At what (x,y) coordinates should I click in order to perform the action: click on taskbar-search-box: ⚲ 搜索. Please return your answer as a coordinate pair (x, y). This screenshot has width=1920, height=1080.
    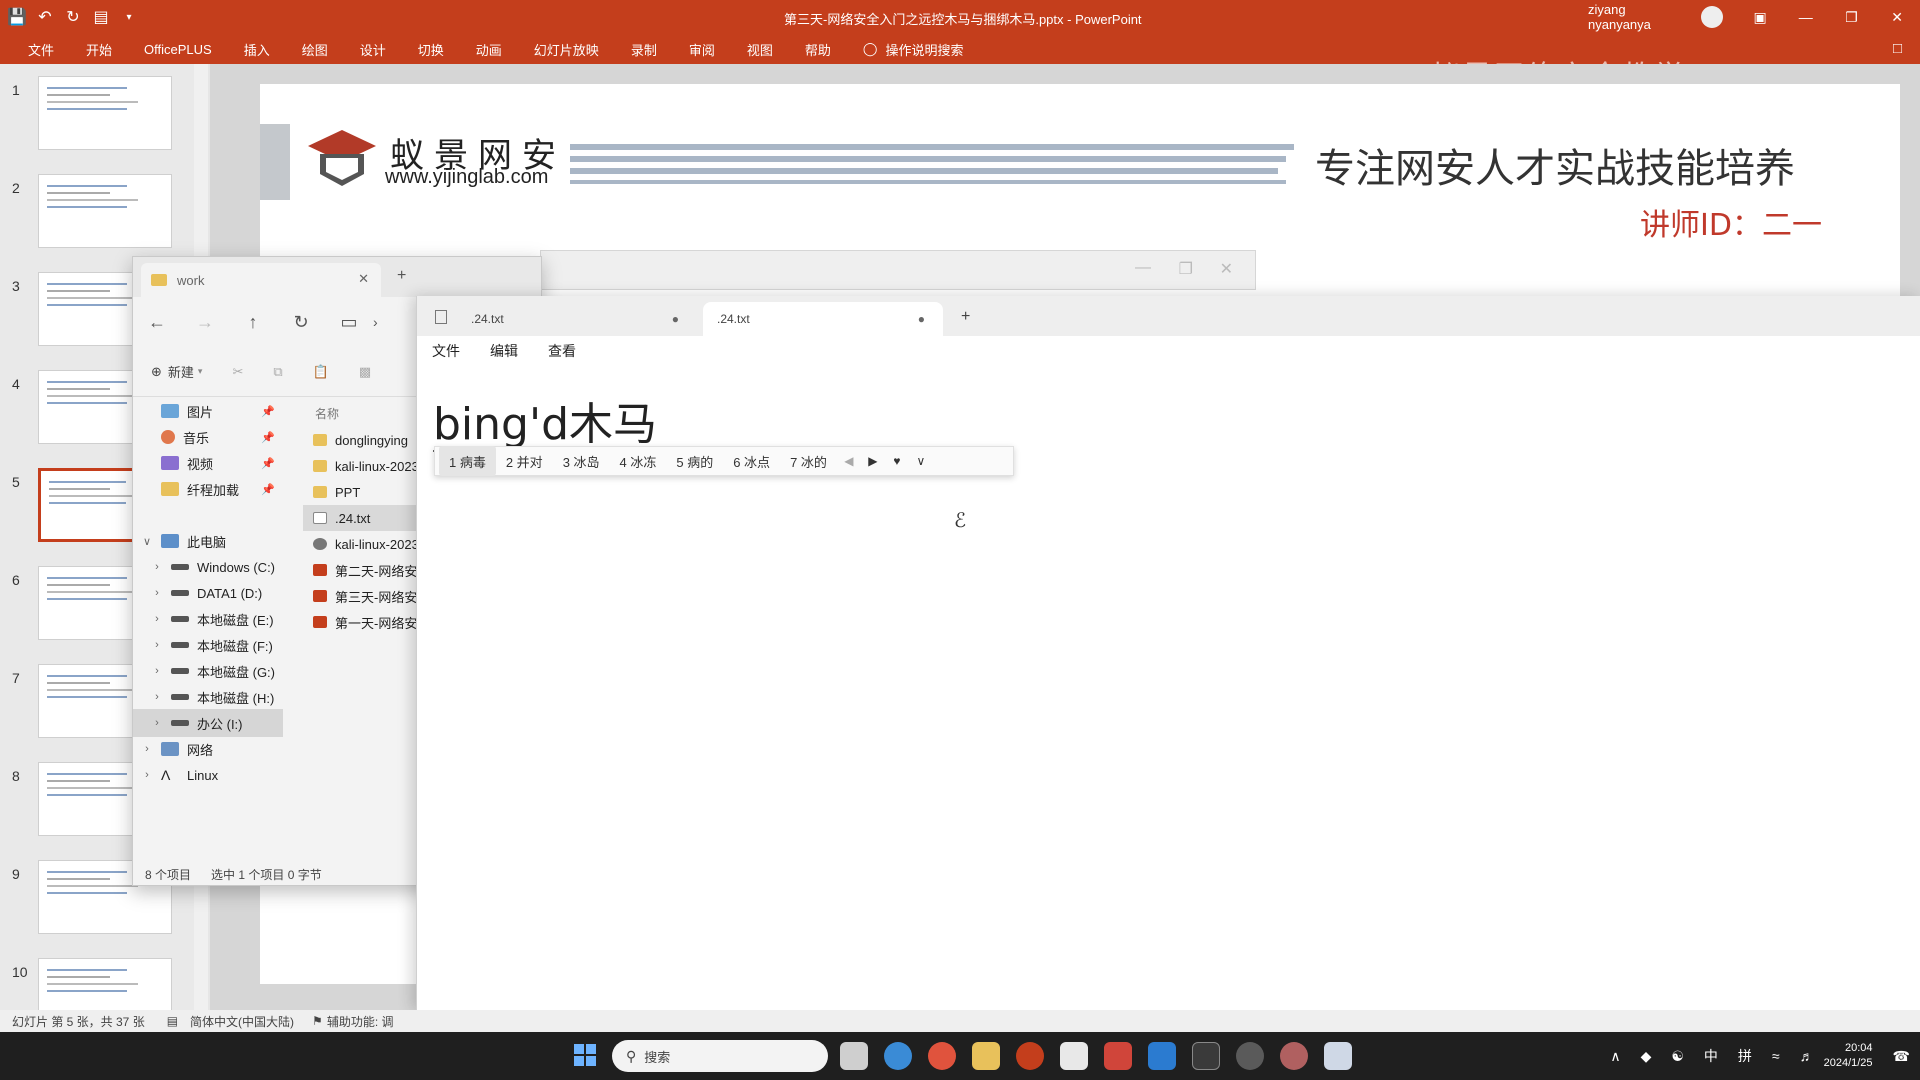
    Looking at the image, I should click on (720, 1056).